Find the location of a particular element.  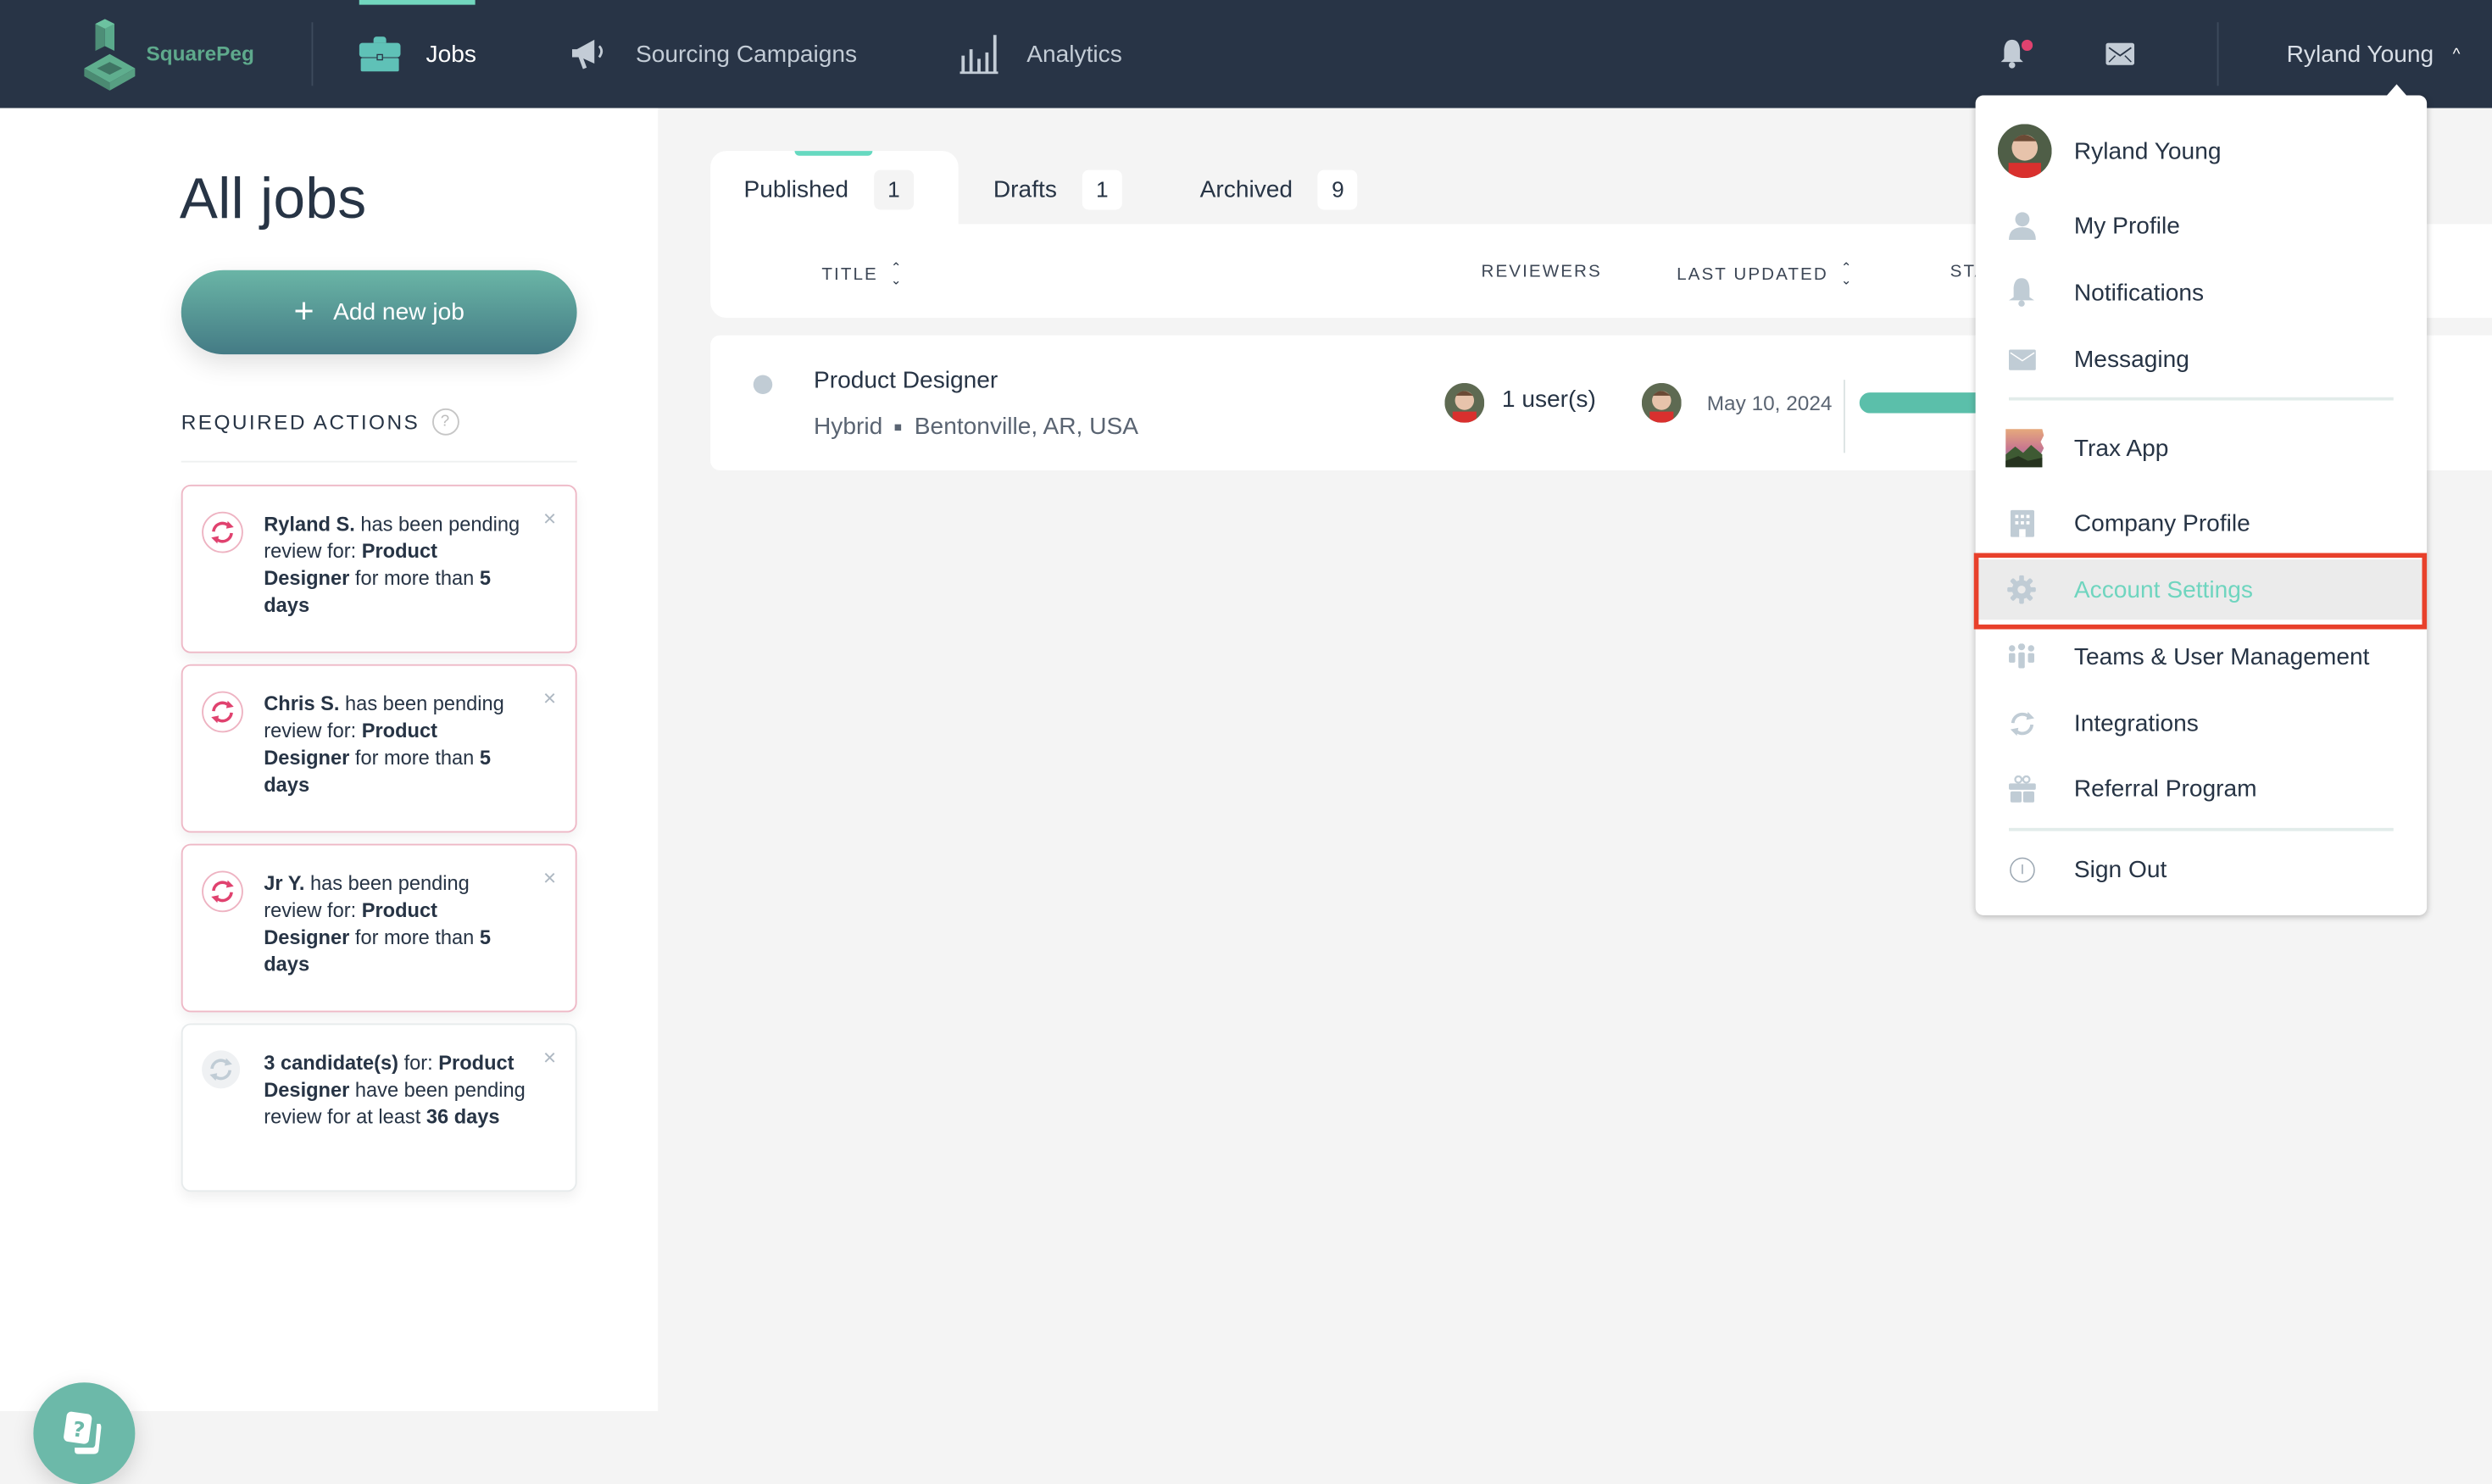

menu-item-label: Notifications is located at coordinates (2139, 293).